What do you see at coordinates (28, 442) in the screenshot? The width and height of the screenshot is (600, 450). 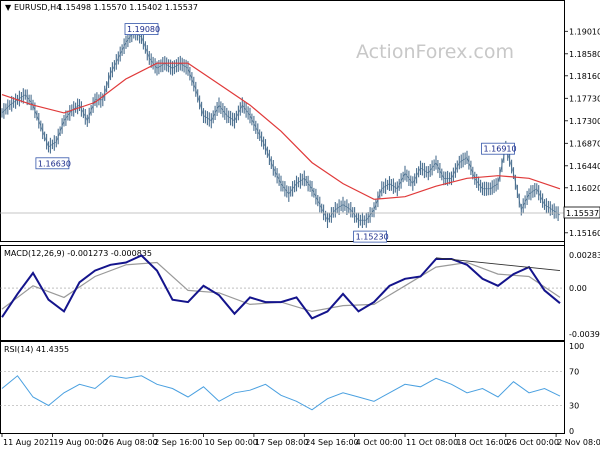 I see `x-tick-label: 11 Aug 2021` at bounding box center [28, 442].